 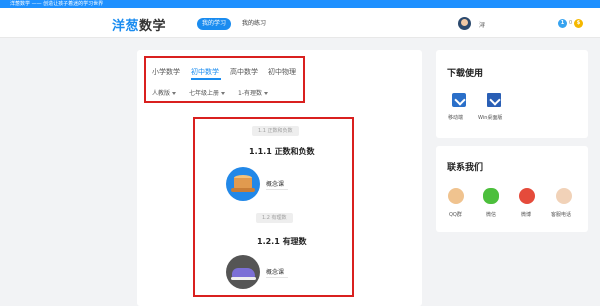 What do you see at coordinates (562, 23) in the screenshot?
I see `coin-icon-blue: 1` at bounding box center [562, 23].